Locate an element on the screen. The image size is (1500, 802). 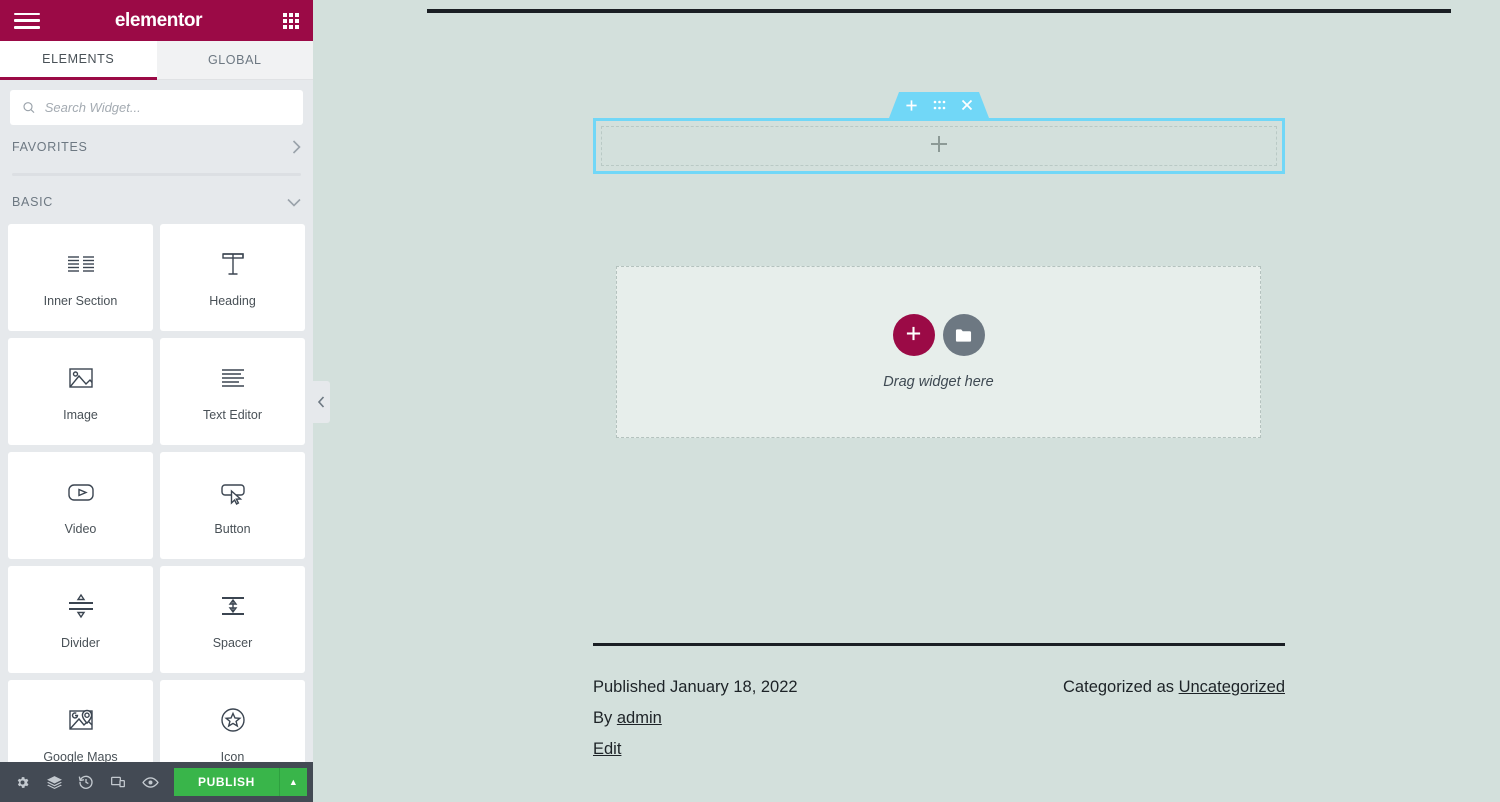
responsive-icon-glyph is located at coordinates (118, 782).